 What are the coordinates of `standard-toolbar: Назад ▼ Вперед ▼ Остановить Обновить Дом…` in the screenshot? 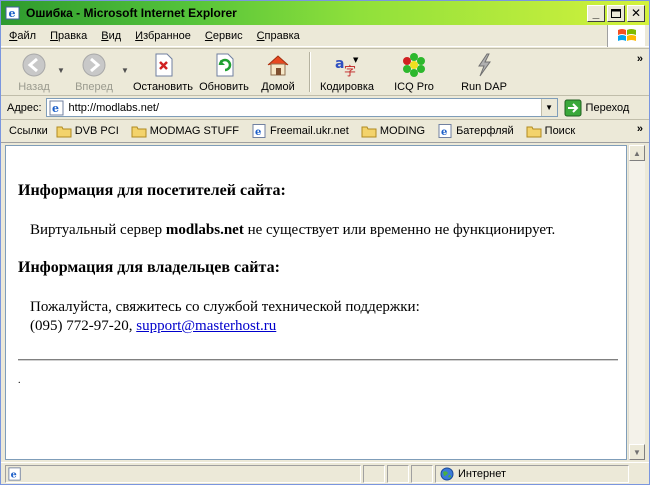 It's located at (325, 72).